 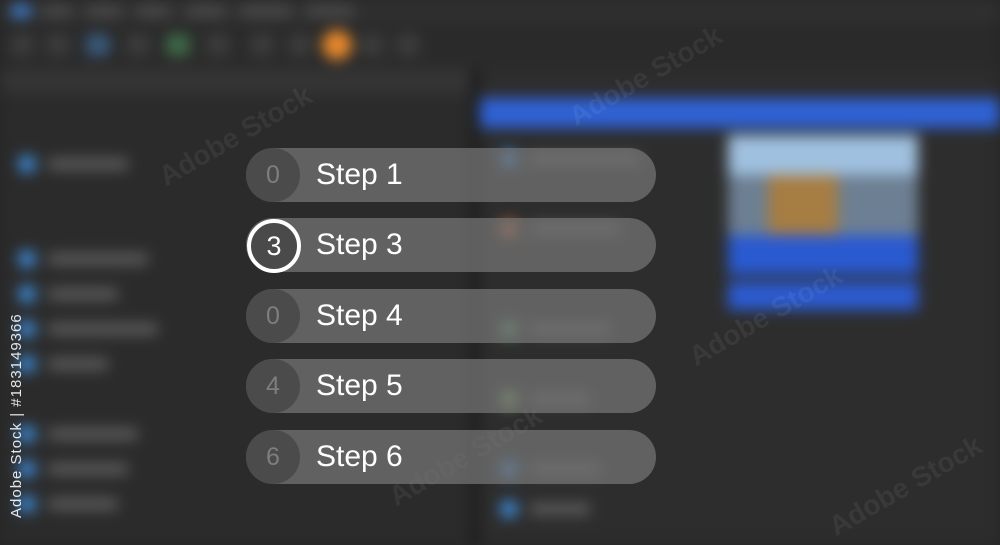 What do you see at coordinates (359, 385) in the screenshot?
I see `step-label: Step 5` at bounding box center [359, 385].